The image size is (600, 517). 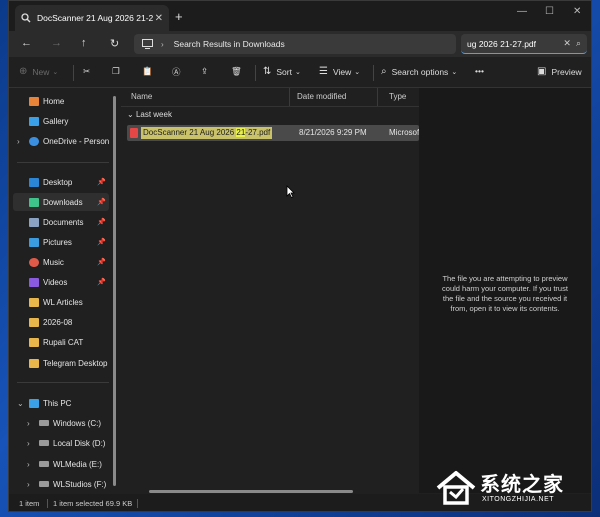 What do you see at coordinates (26, 43) in the screenshot?
I see `back-button: ←` at bounding box center [26, 43].